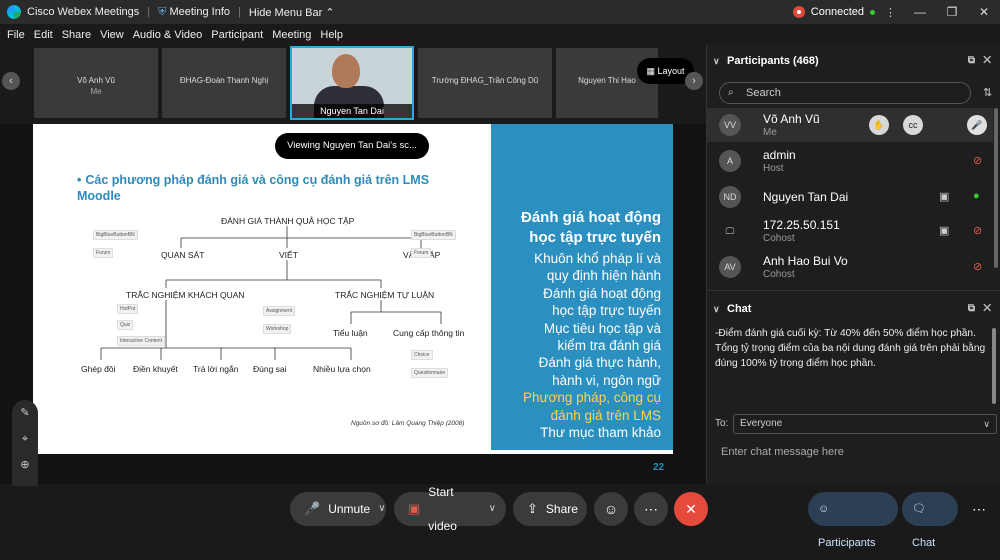 The height and width of the screenshot is (560, 1000). I want to click on moodle-tool-box: Forum, so click(421, 253).